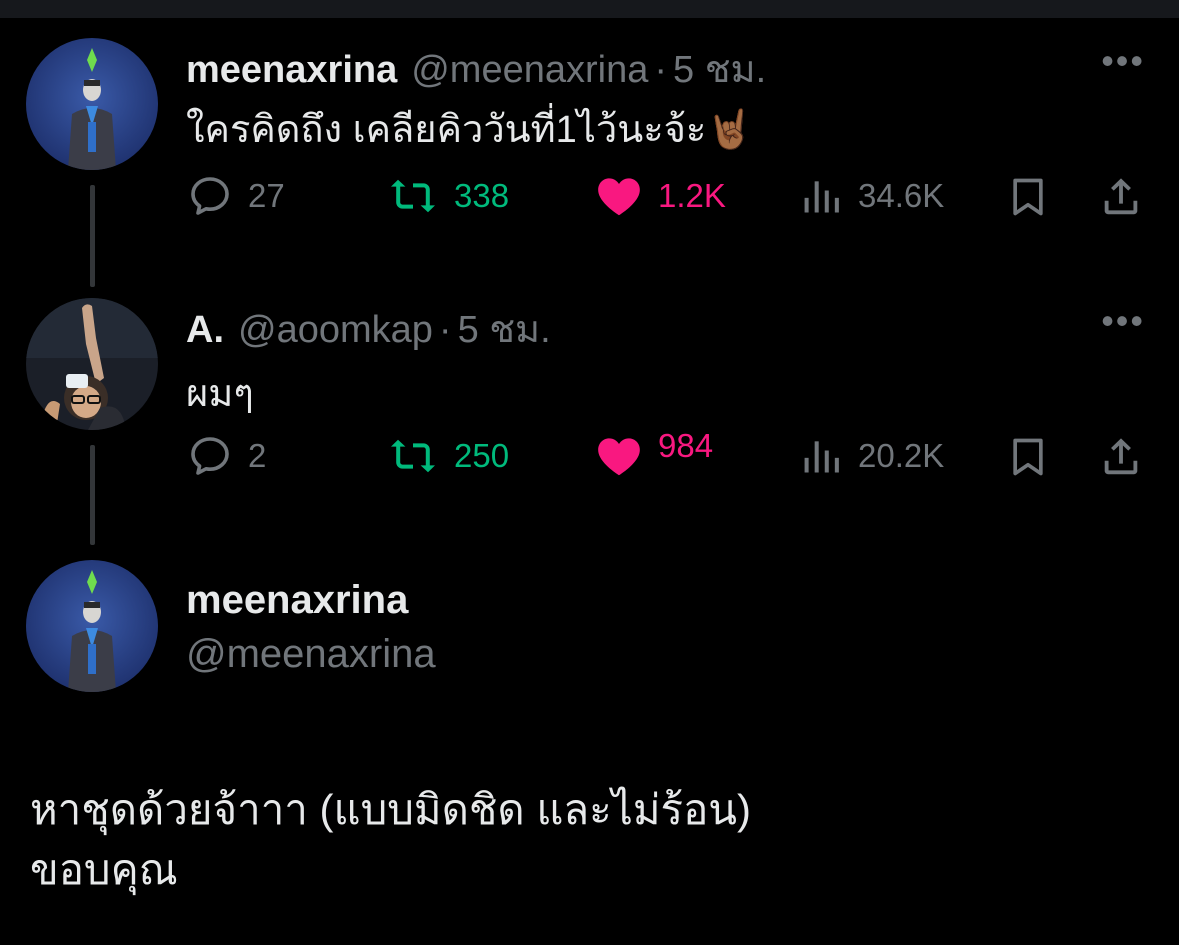 The image size is (1179, 945). What do you see at coordinates (692, 195) in the screenshot?
I see `like-count: 1.2K` at bounding box center [692, 195].